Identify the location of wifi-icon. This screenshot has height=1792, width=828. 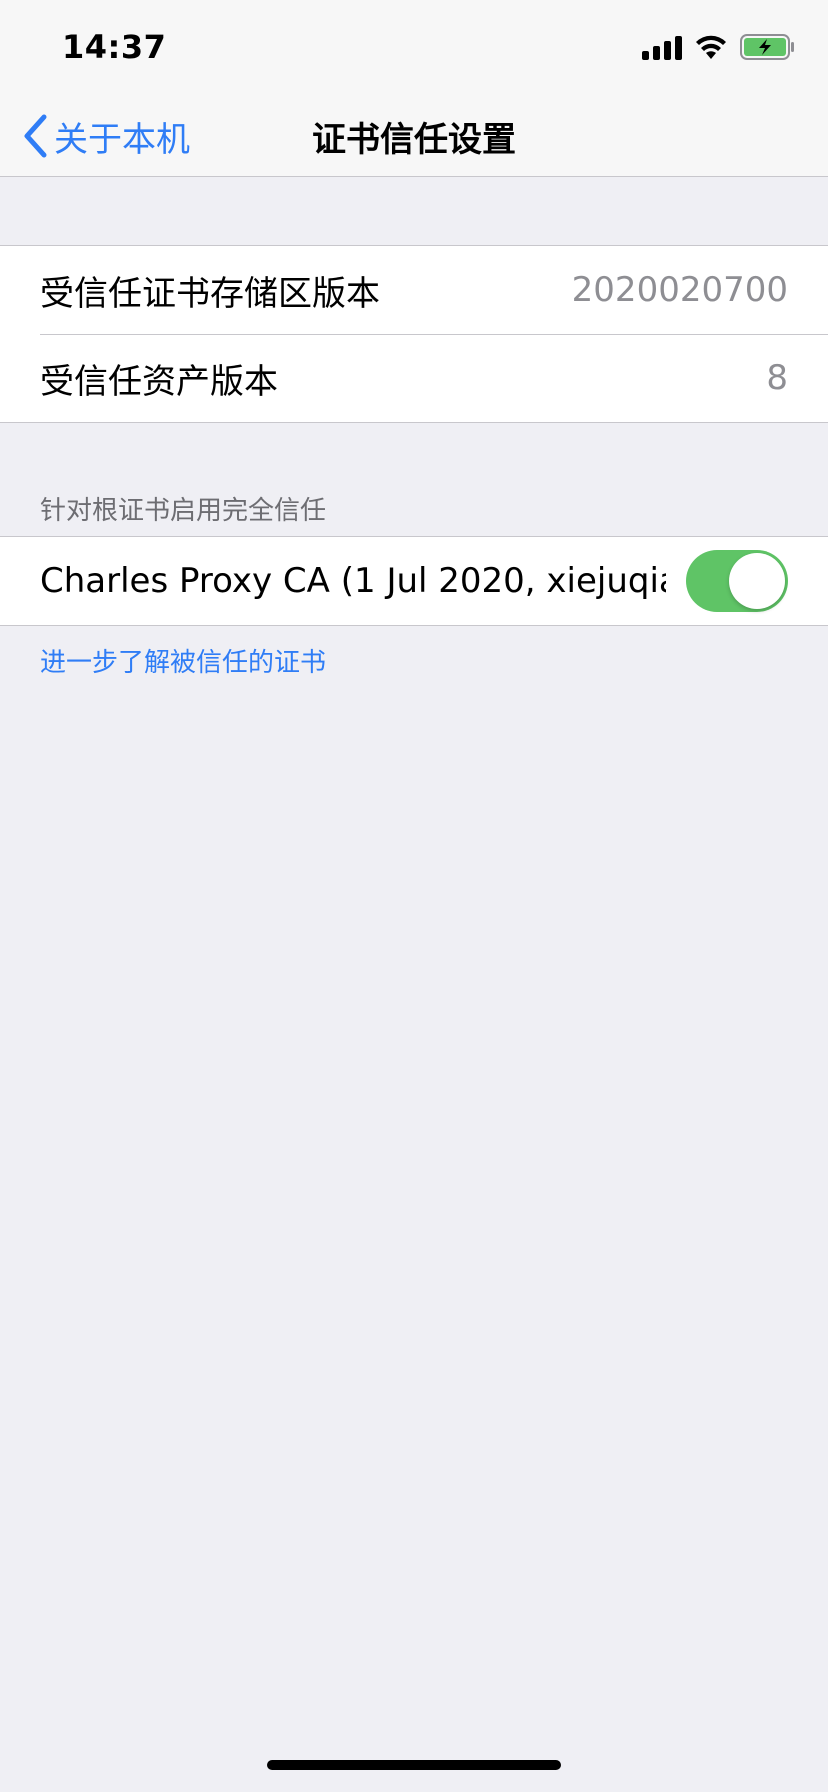
(711, 47).